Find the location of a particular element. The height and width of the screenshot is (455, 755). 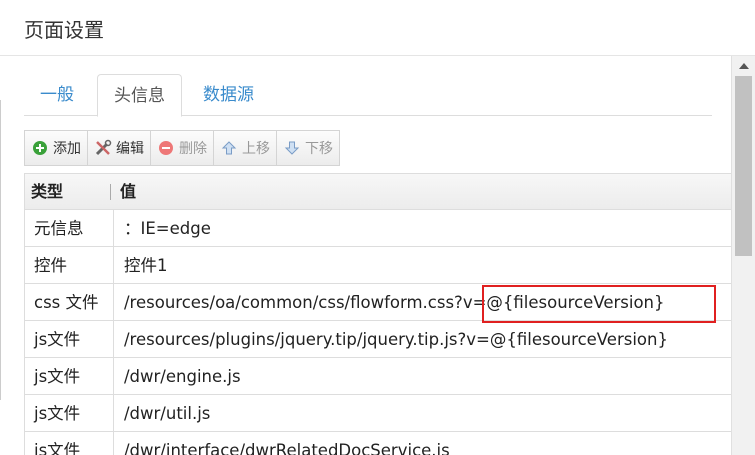

tab-bar: 一般 头信息 数据源 is located at coordinates (368, 95).